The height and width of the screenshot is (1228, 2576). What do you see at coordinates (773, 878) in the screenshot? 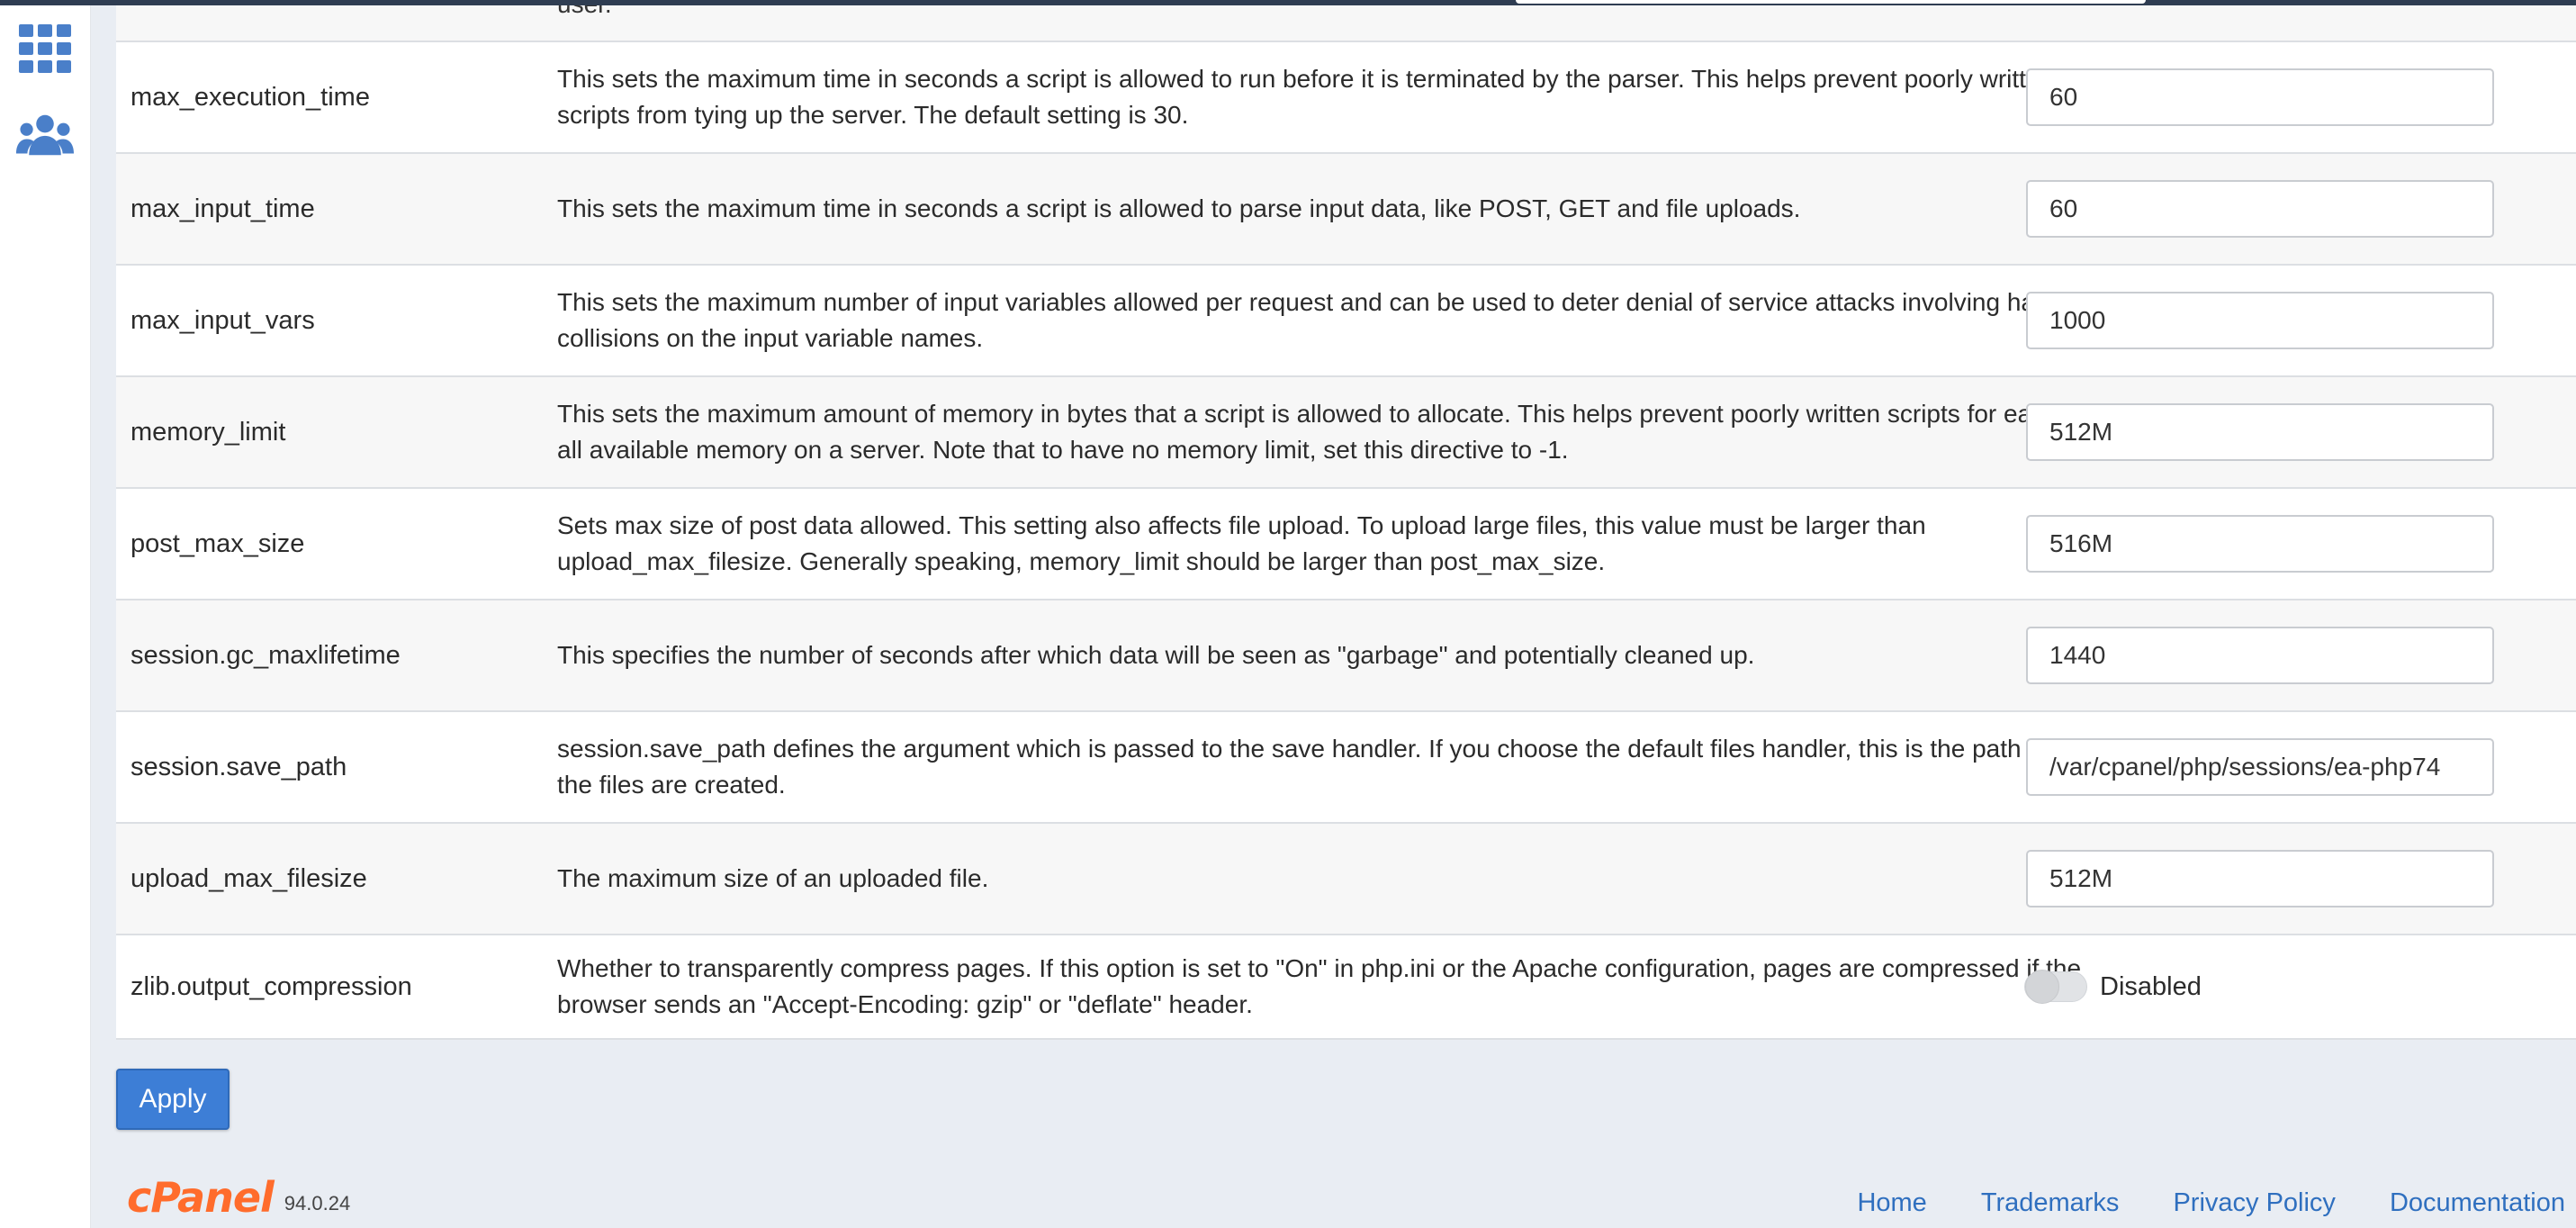
I see `directive-description: The maximum size of an uploaded file.` at bounding box center [773, 878].